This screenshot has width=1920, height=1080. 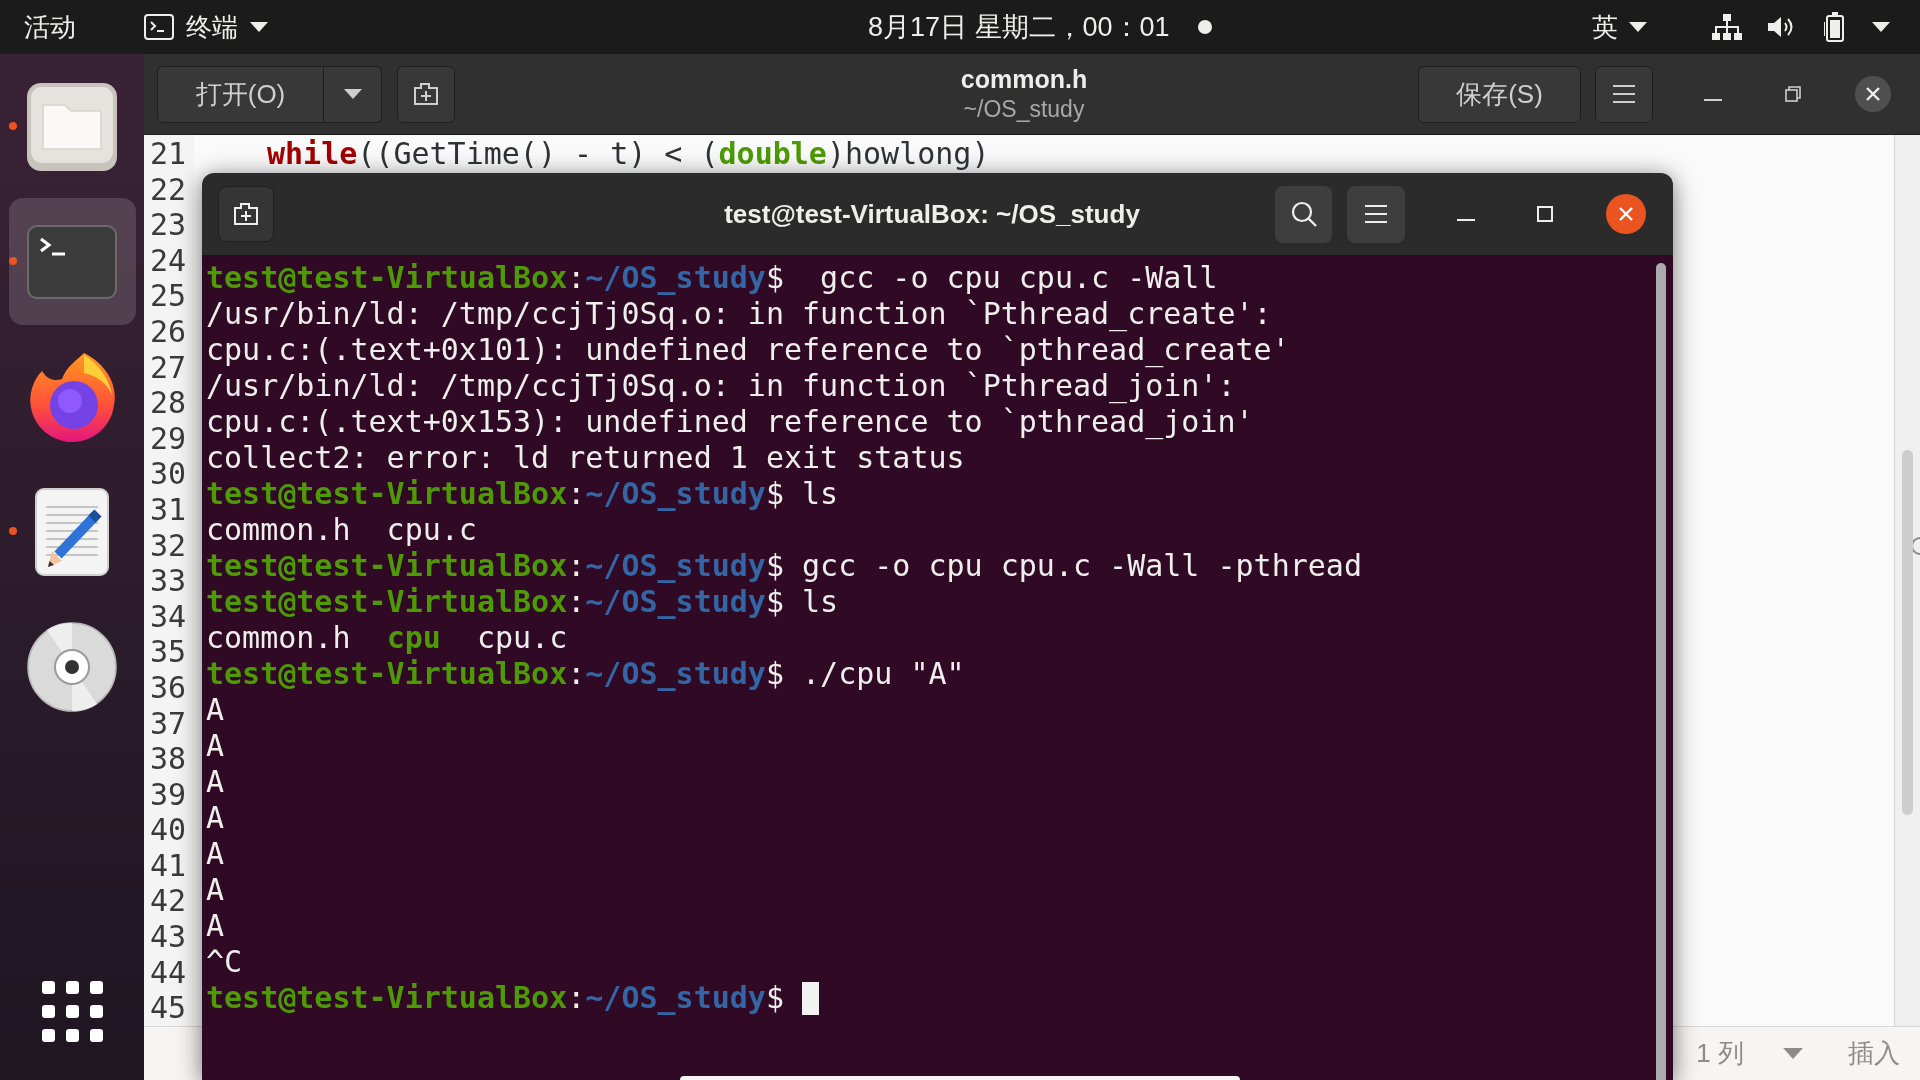 I want to click on terminal-line: common.h cpu.c, so click(x=341, y=530).